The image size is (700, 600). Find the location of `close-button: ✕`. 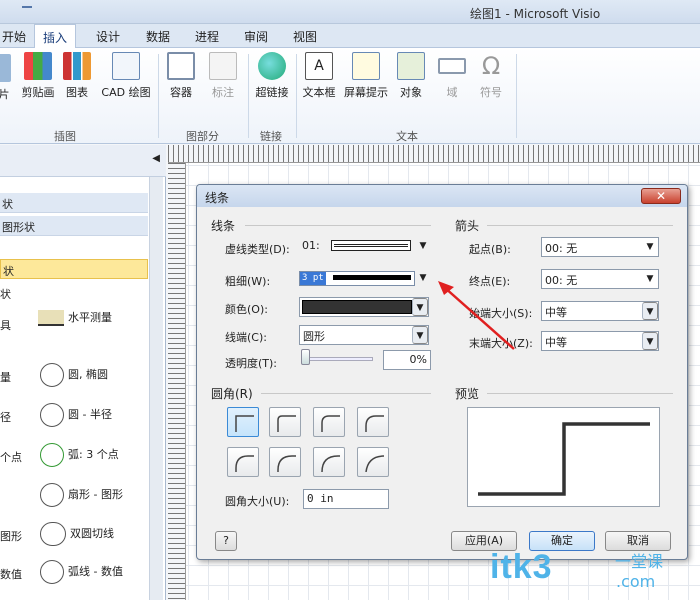

close-button: ✕ is located at coordinates (661, 196).